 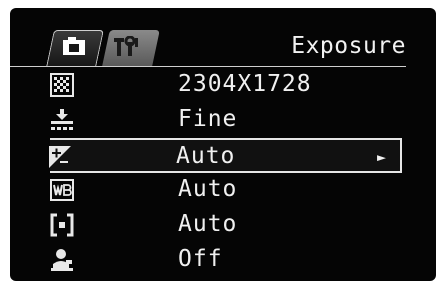 I want to click on setting-row-white-balance: Auto, so click(x=223, y=190).